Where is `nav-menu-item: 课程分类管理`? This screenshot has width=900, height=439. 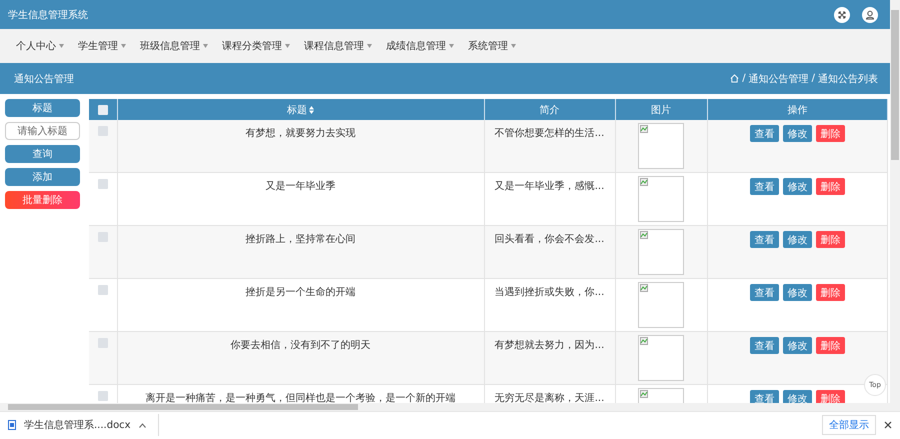 nav-menu-item: 课程分类管理 is located at coordinates (256, 46).